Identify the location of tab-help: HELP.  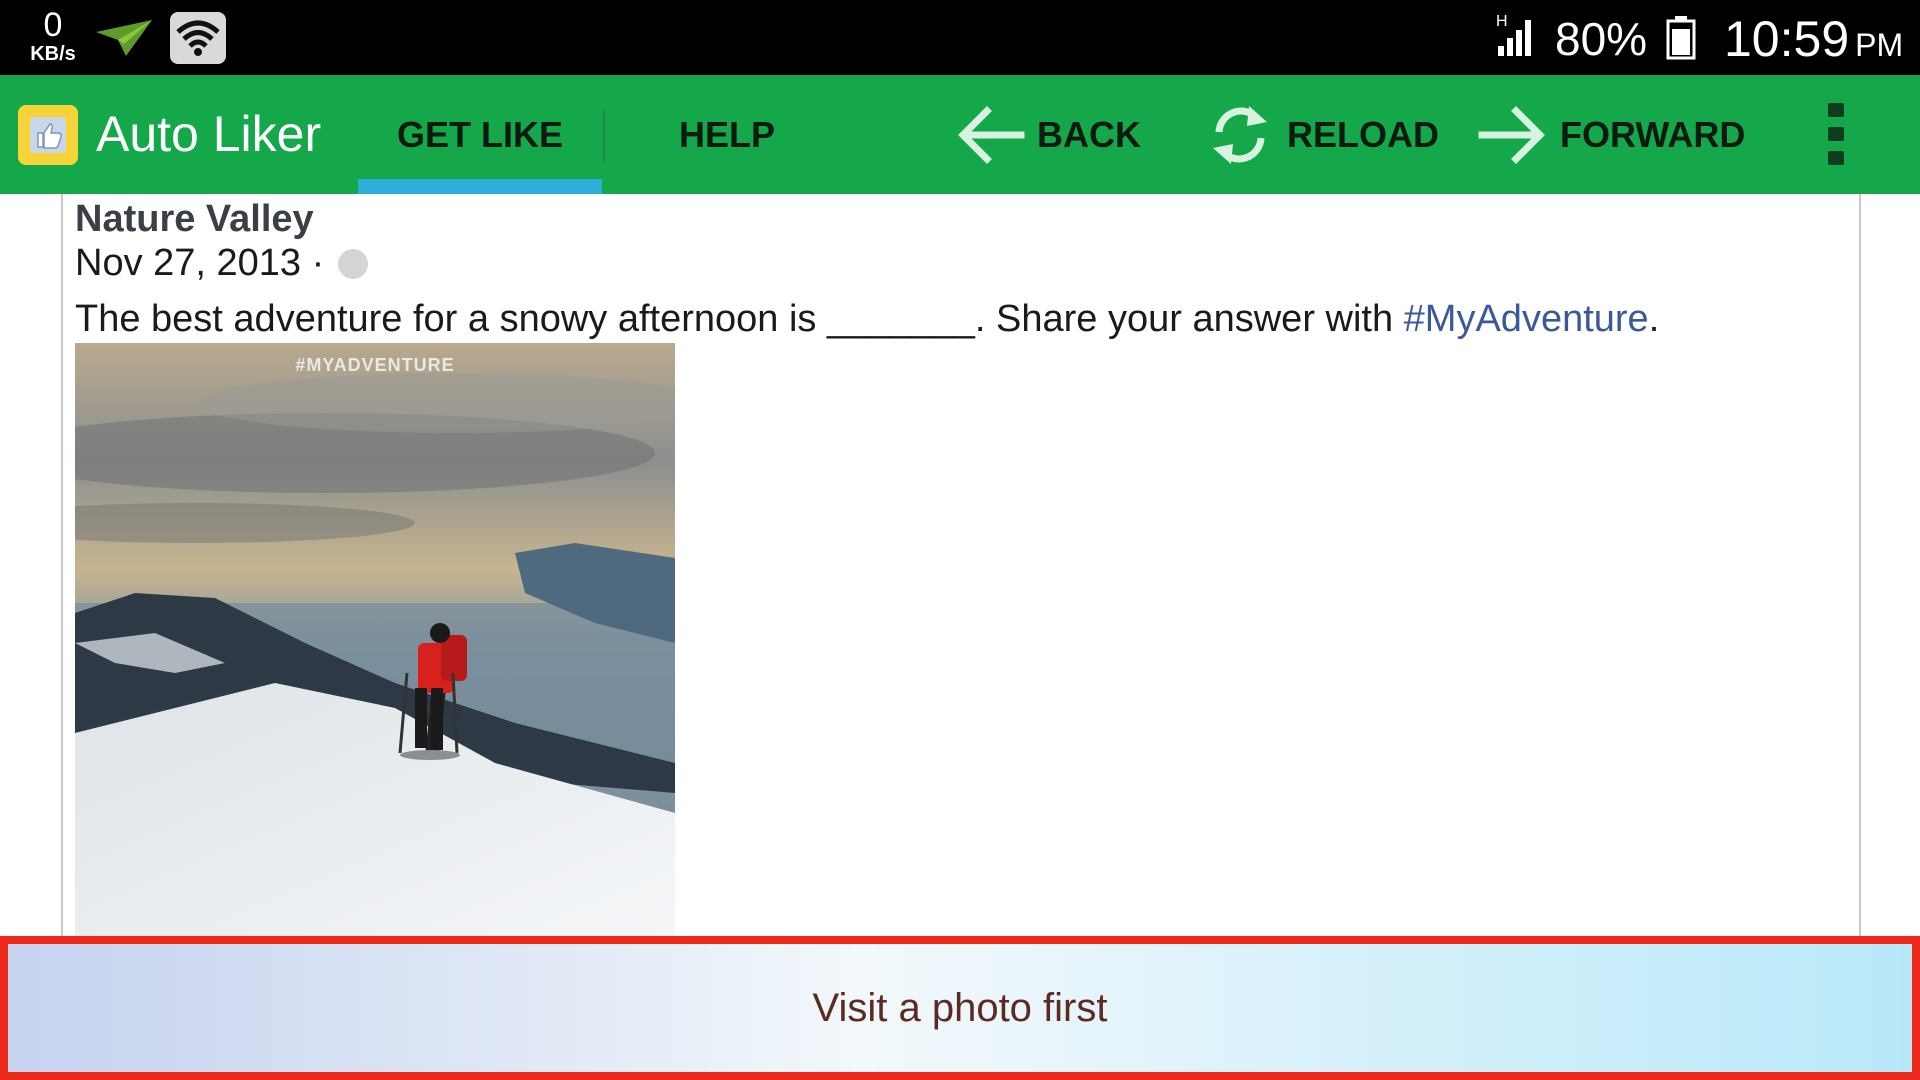
(727, 134).